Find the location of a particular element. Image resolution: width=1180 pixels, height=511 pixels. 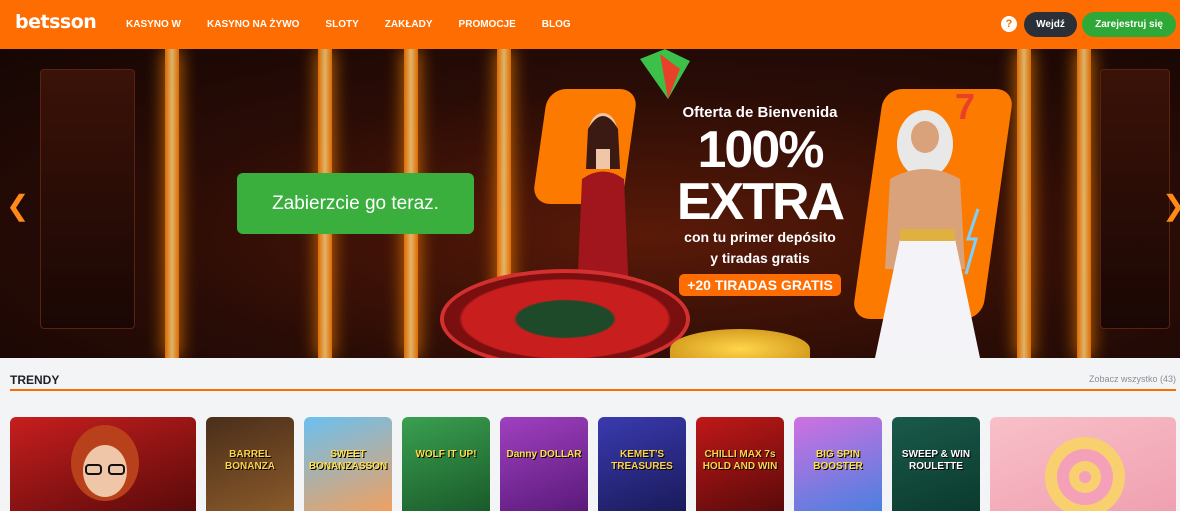

game-tile: BIG SPIN BOOSTER is located at coordinates (838, 464).